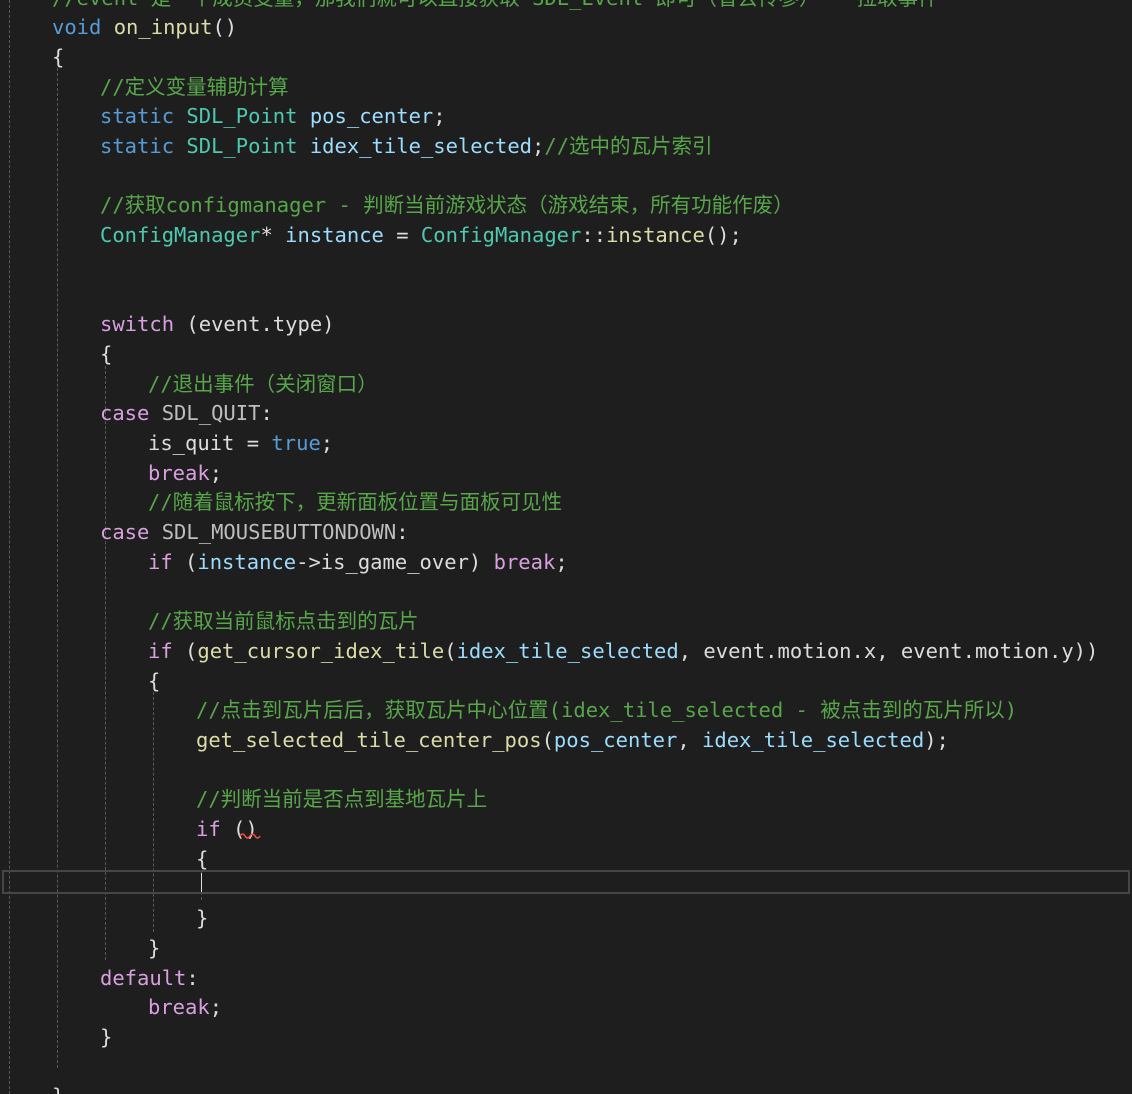 The image size is (1132, 1094). I want to click on code-line: case SDL_MOUSEBUTTONDOWN:, so click(254, 533).